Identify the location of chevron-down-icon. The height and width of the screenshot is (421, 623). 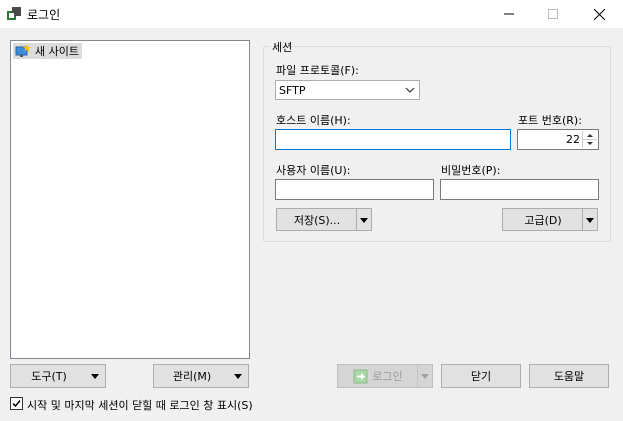
(410, 90).